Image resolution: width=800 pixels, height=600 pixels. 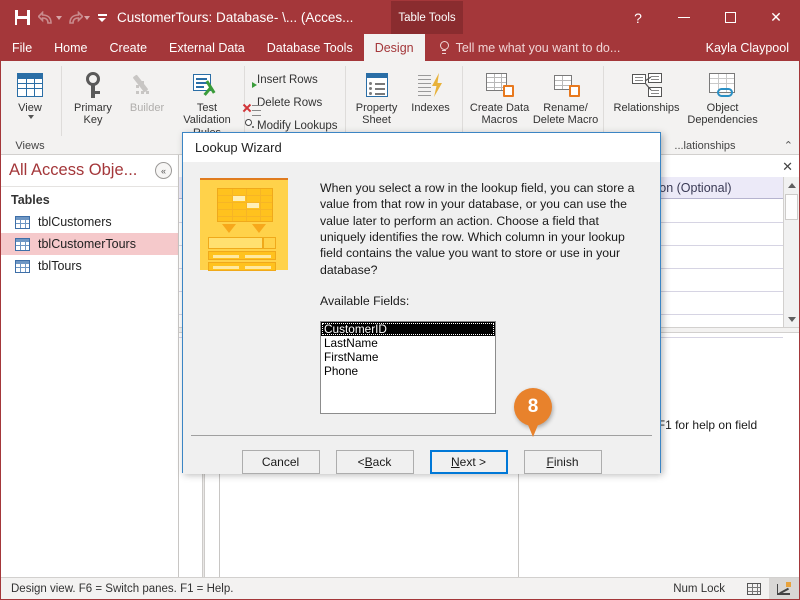 What do you see at coordinates (207, 47) in the screenshot?
I see `tab-external-data: External Data` at bounding box center [207, 47].